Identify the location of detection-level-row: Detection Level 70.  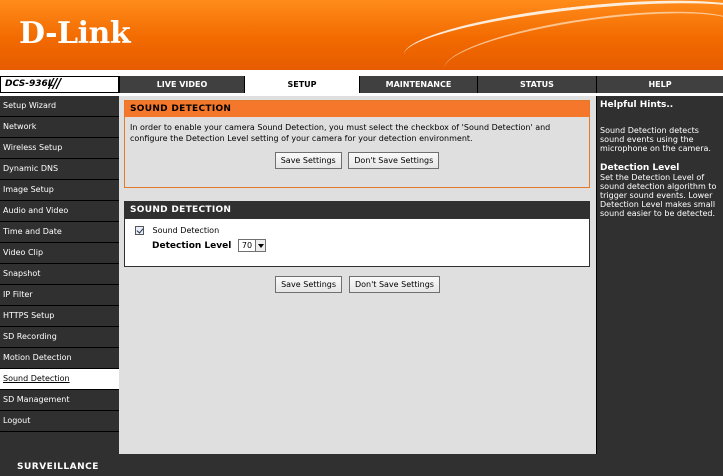
(357, 245).